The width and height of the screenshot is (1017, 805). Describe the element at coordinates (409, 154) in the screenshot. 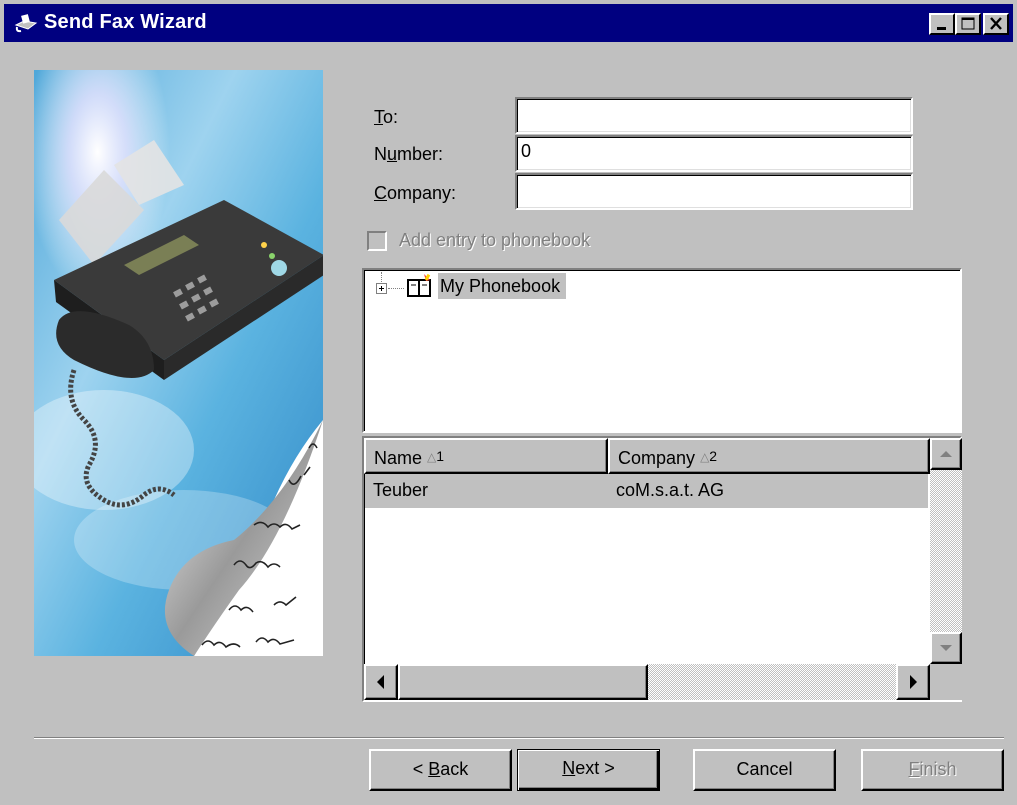

I see `number-label: Number:` at that location.